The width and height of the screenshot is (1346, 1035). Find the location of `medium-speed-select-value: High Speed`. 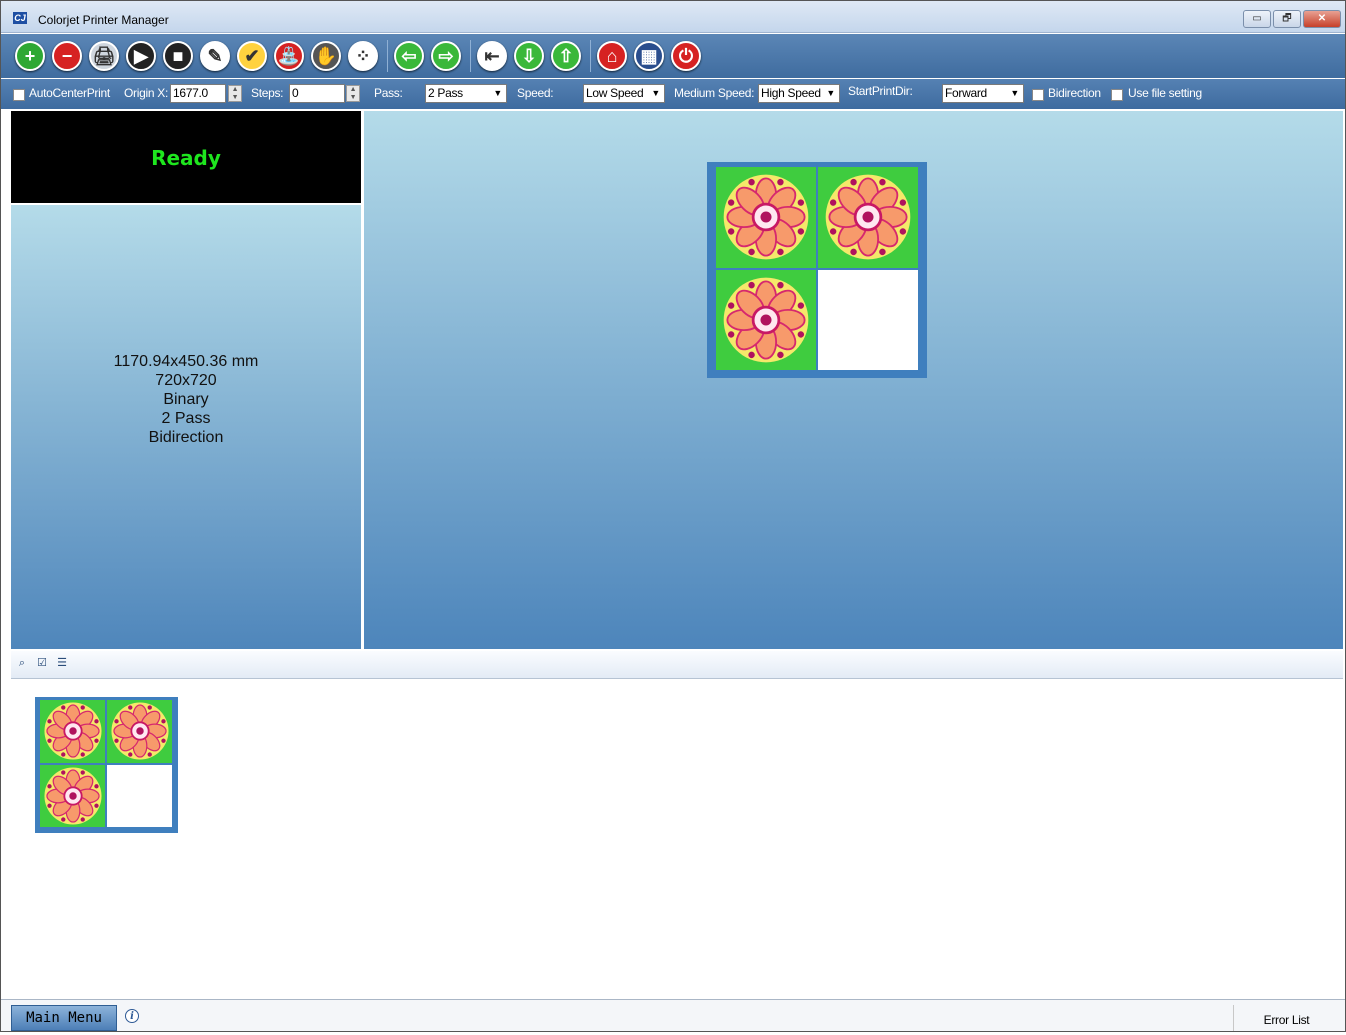

medium-speed-select-value: High Speed is located at coordinates (791, 93).